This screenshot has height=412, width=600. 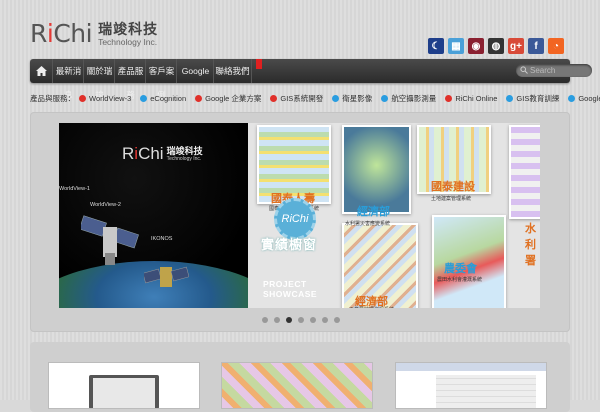 I want to click on project-card-subtitle: 農田水利會灌溉系統, so click(x=460, y=280).